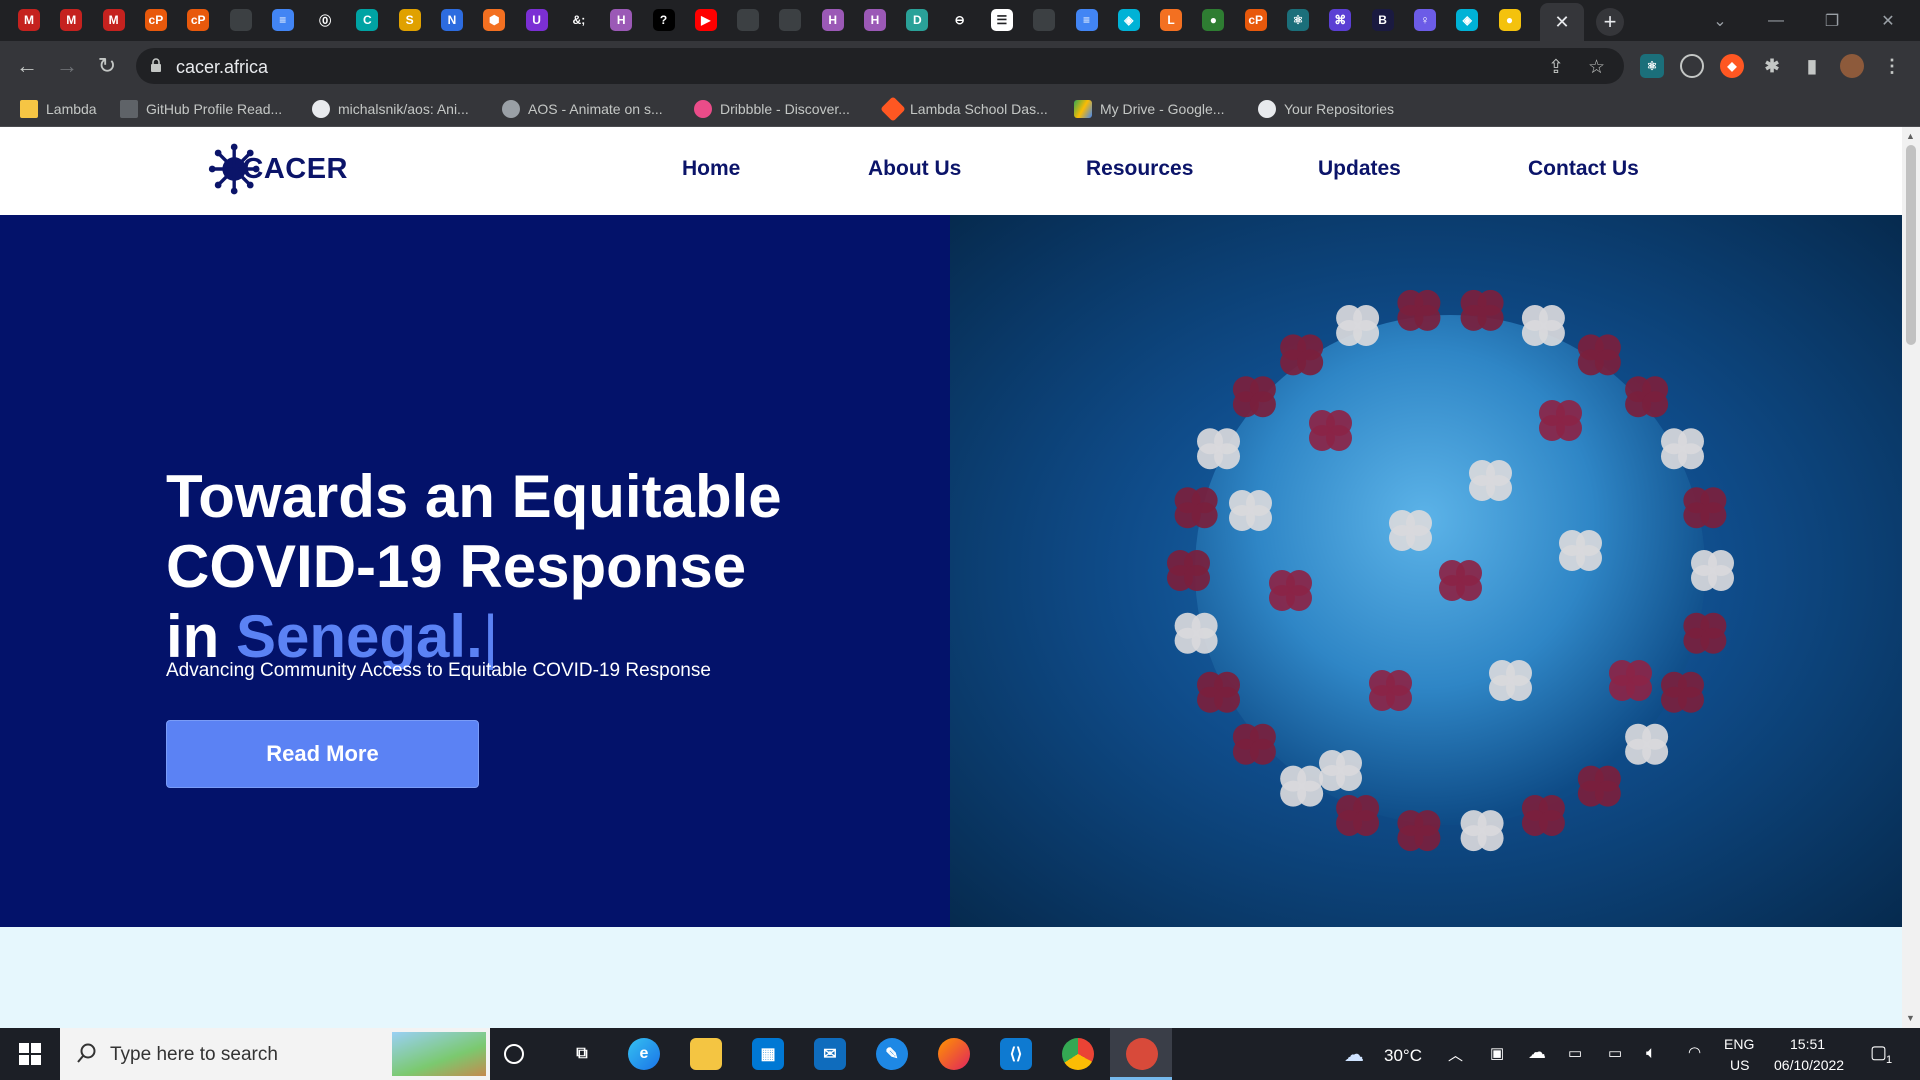 This screenshot has width=1920, height=1080. What do you see at coordinates (494, 20) in the screenshot?
I see `browser-tab: ⬢` at bounding box center [494, 20].